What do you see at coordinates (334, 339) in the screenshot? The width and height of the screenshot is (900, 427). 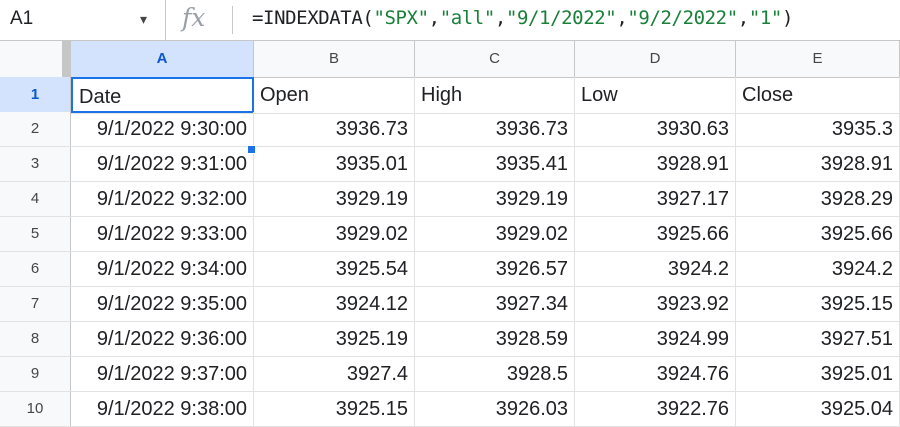 I see `cell-b8: 3925.19` at bounding box center [334, 339].